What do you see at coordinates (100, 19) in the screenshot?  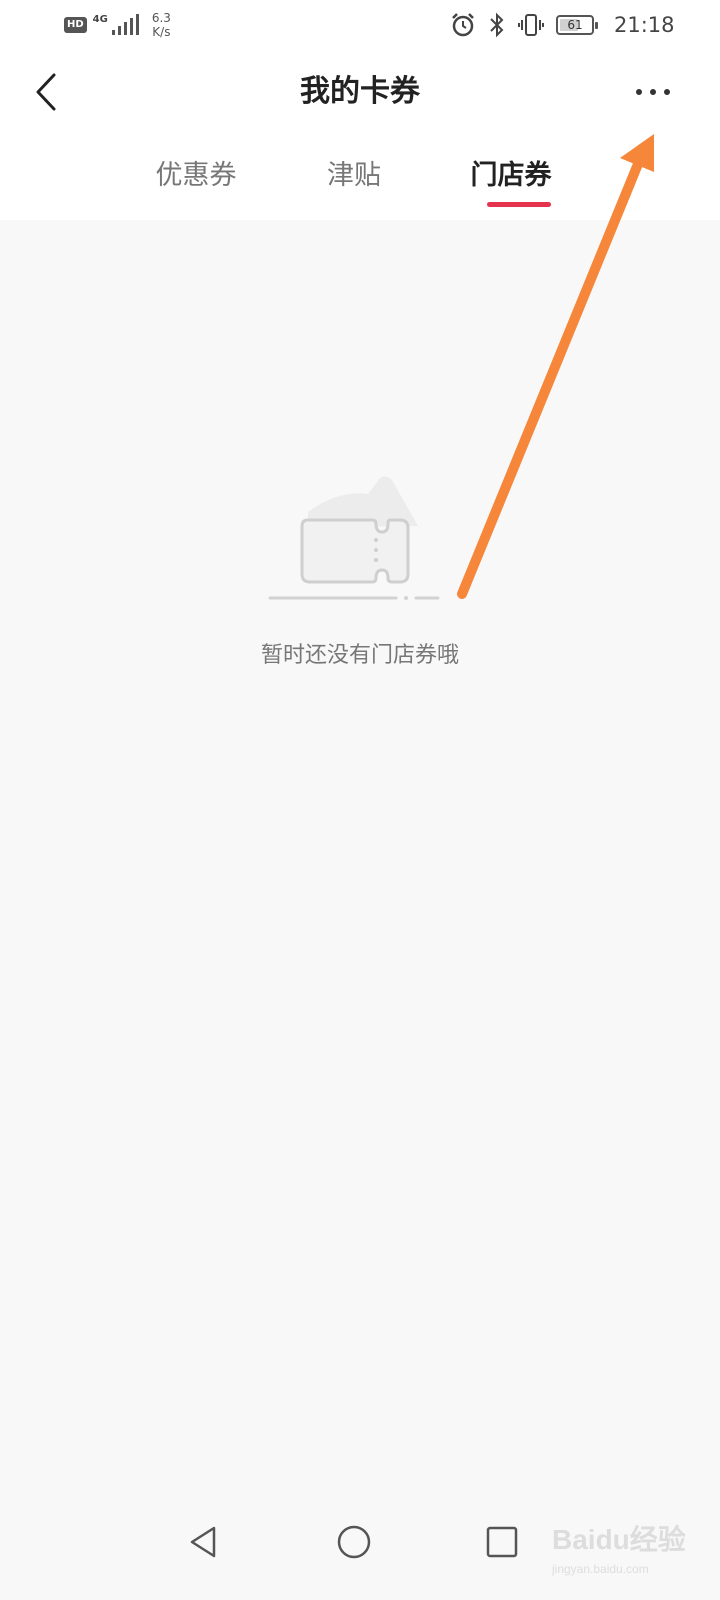 I see `network-type: 4G` at bounding box center [100, 19].